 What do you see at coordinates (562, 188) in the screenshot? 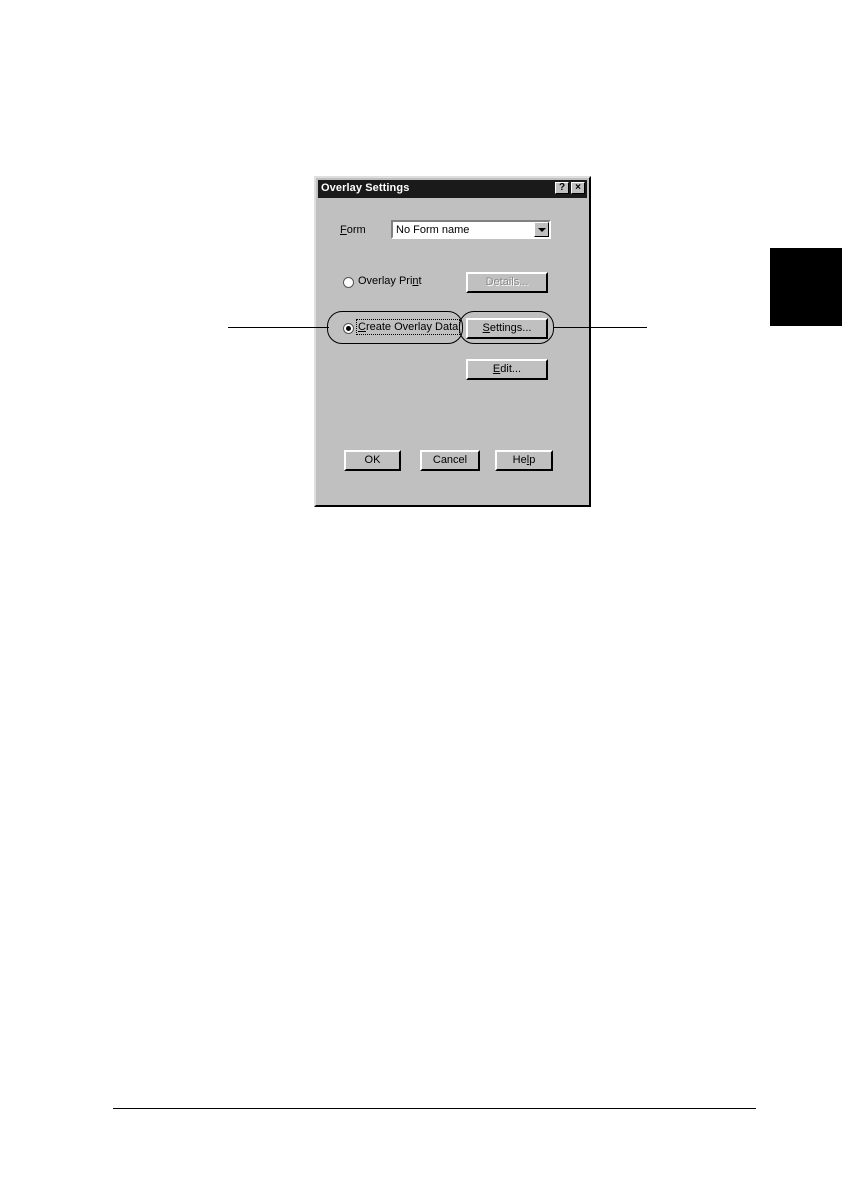
I see `help-question-icon: ?` at bounding box center [562, 188].